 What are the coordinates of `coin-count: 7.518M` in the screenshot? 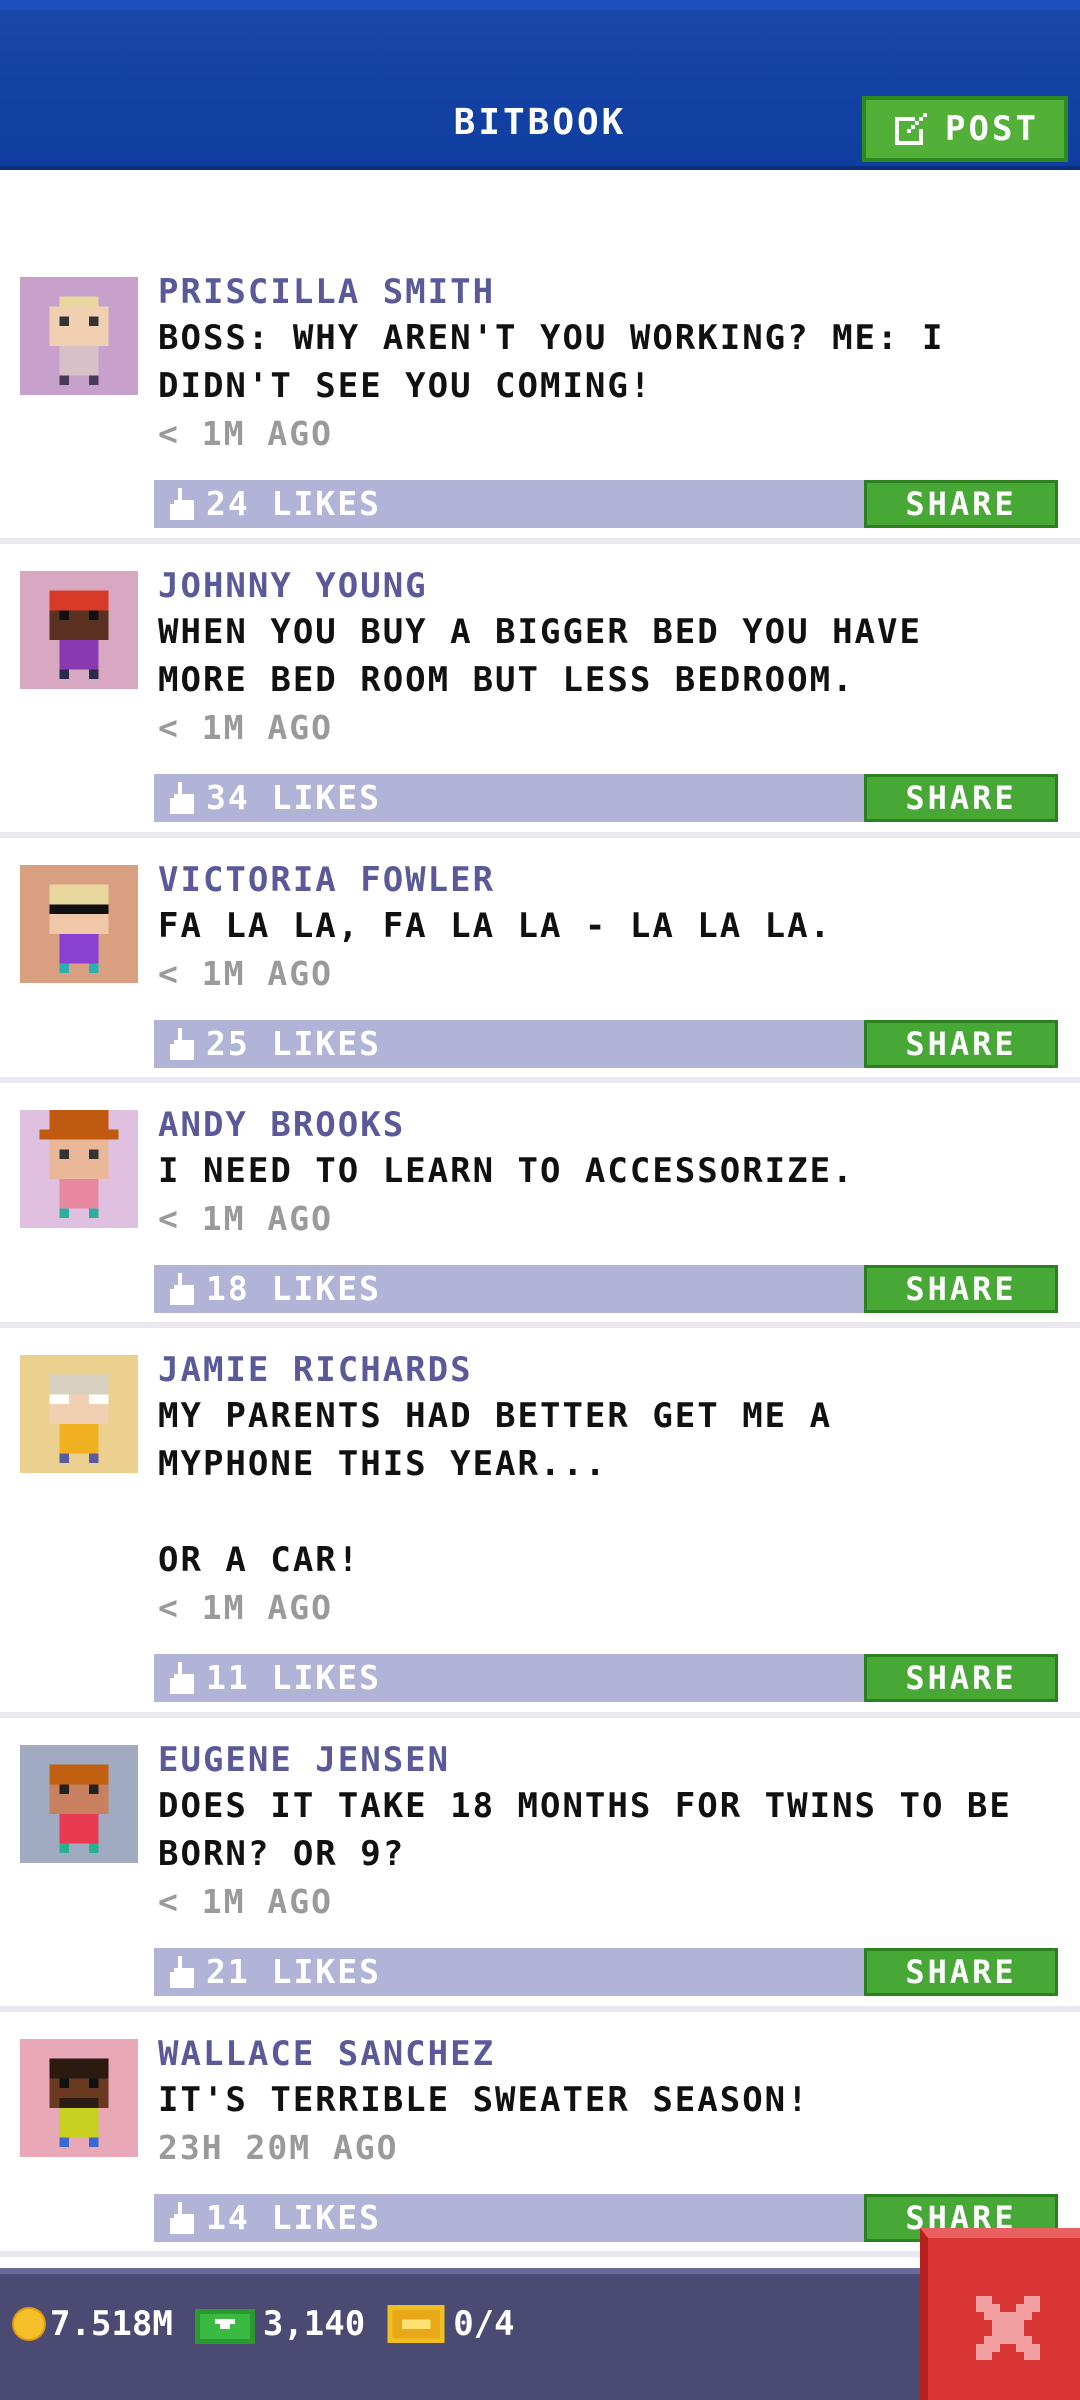 It's located at (111, 2324).